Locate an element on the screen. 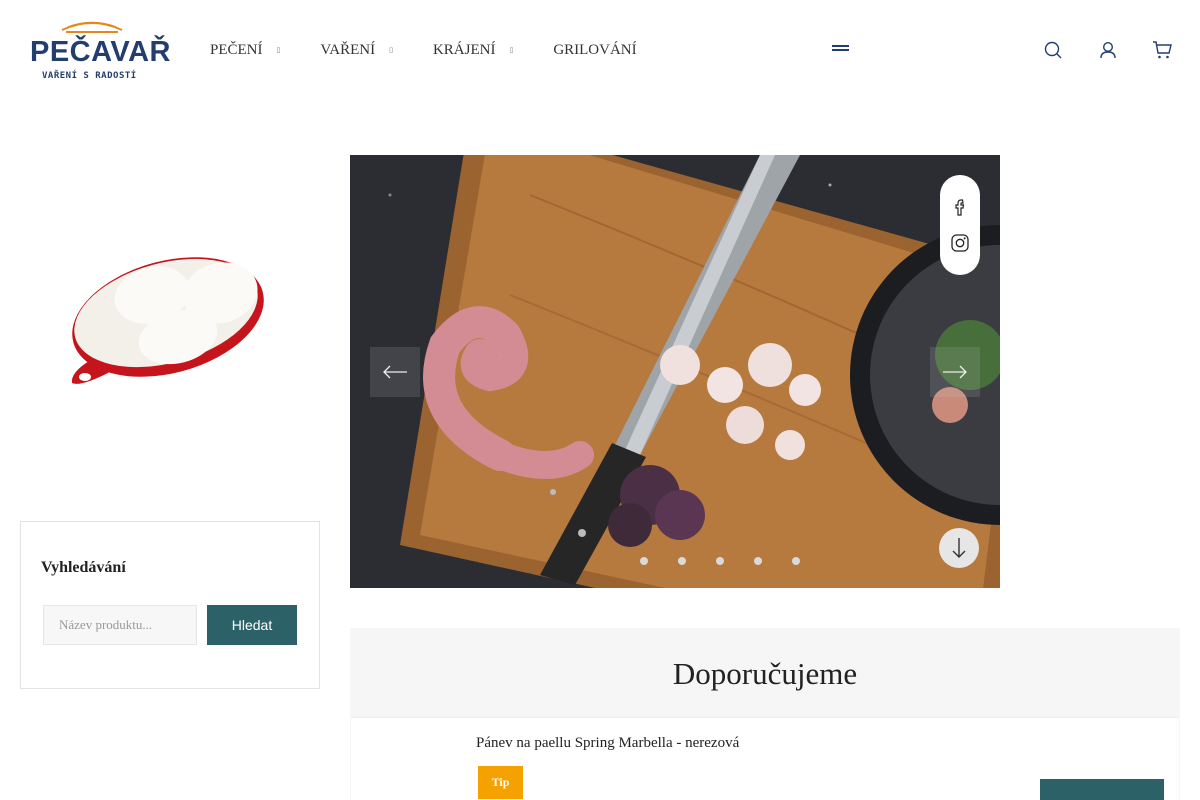 The width and height of the screenshot is (1200, 800). site-logo: PEČAVAŘ VAŘENÍ S RADOSTÍ is located at coordinates (100, 50).